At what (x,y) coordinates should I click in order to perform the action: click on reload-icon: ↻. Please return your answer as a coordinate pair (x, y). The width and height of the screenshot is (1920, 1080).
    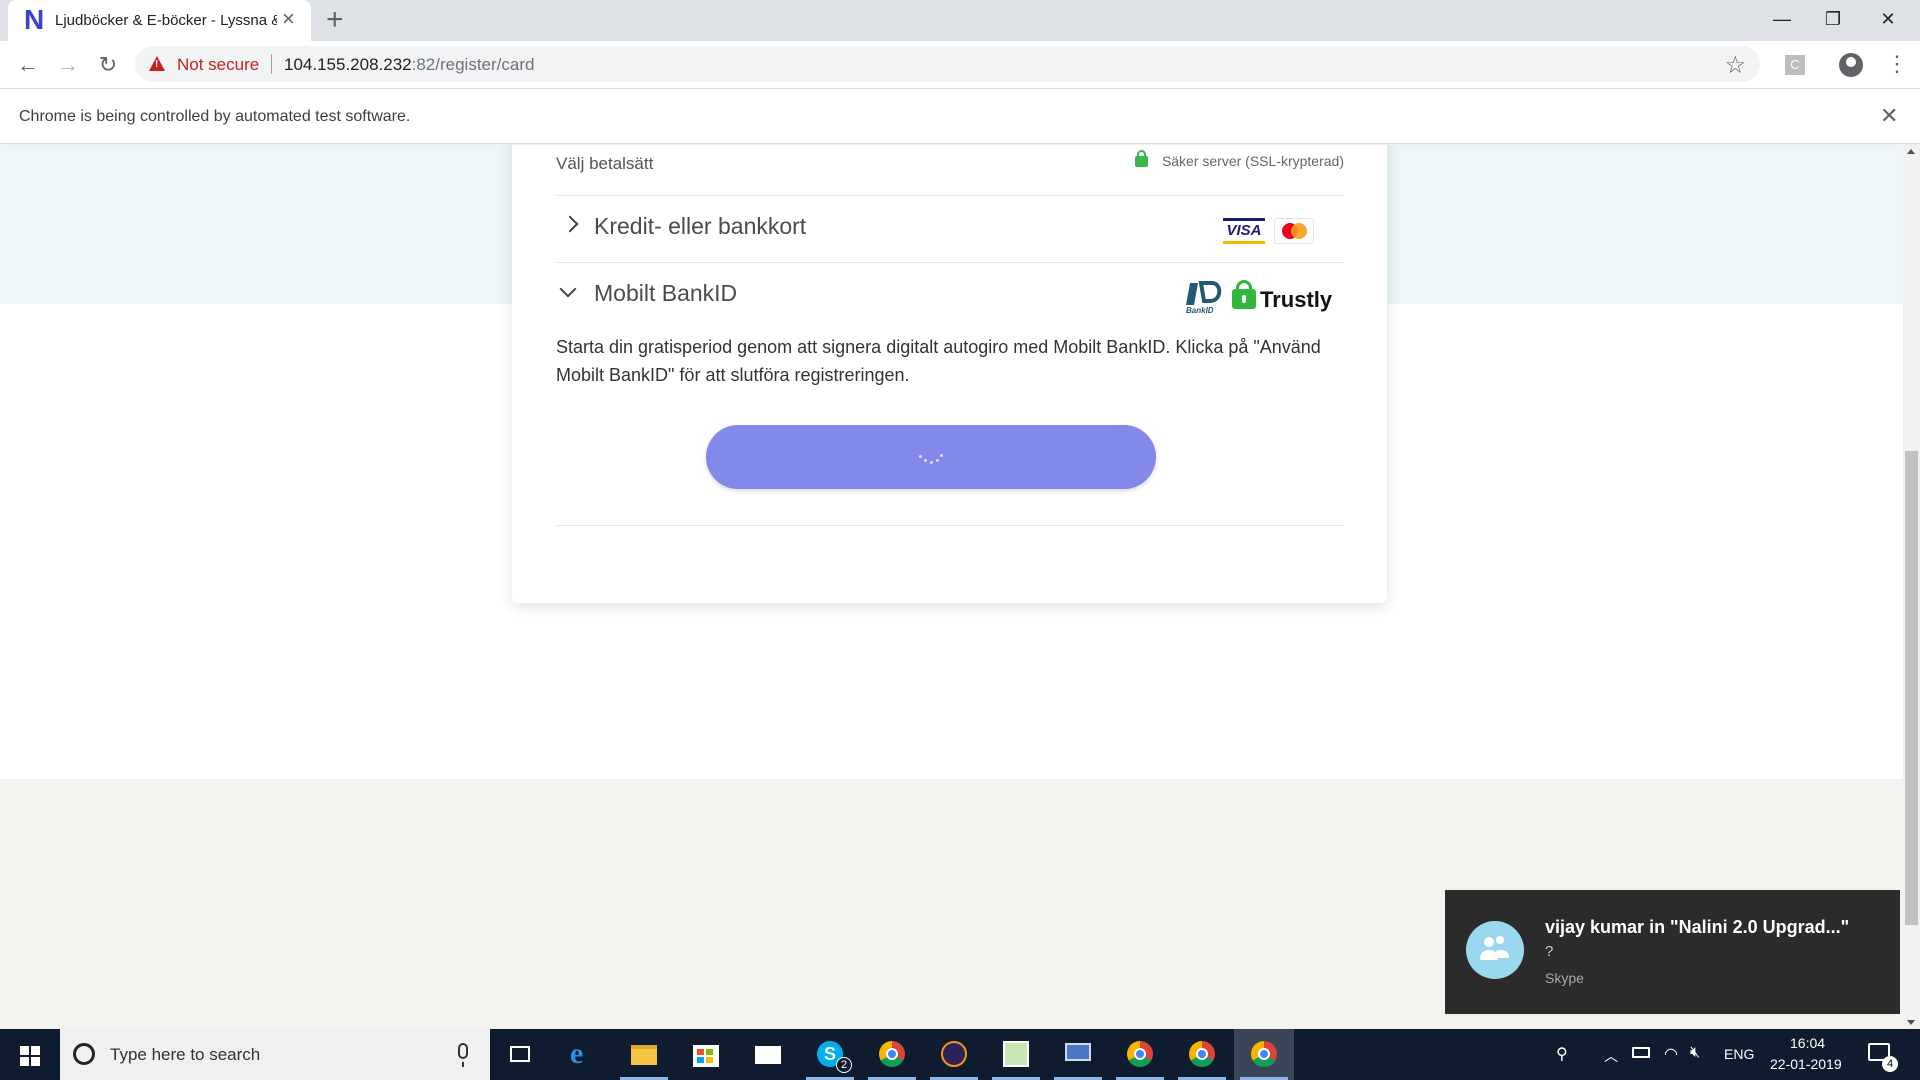
    Looking at the image, I should click on (108, 65).